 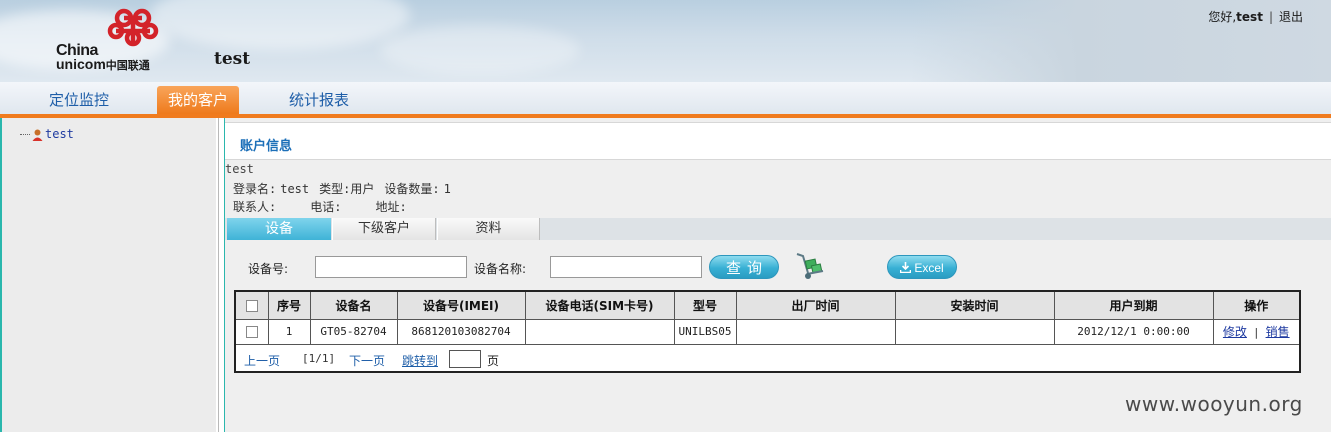 I want to click on cell-device-name: GT05-82704, so click(x=353, y=331).